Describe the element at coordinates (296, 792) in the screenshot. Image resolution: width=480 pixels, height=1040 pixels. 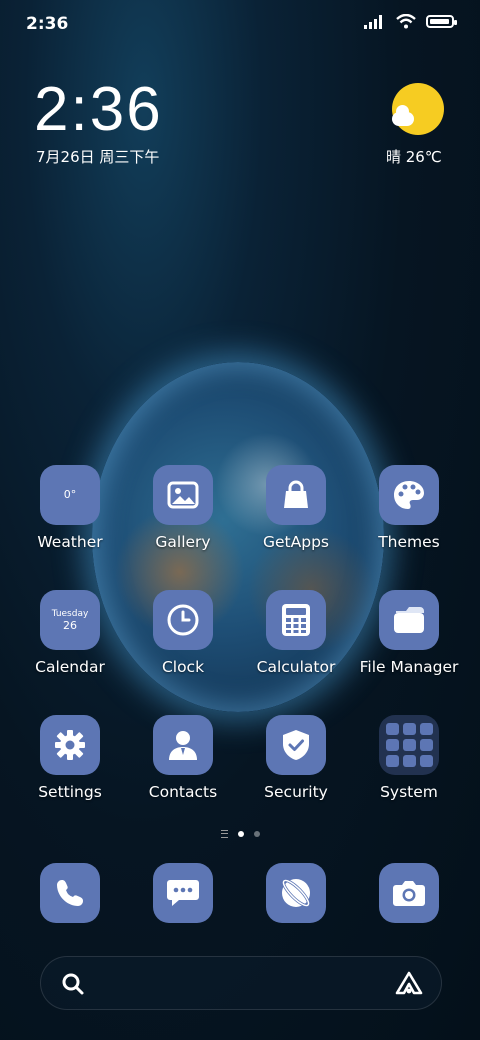
I see `app-label: Security` at that location.